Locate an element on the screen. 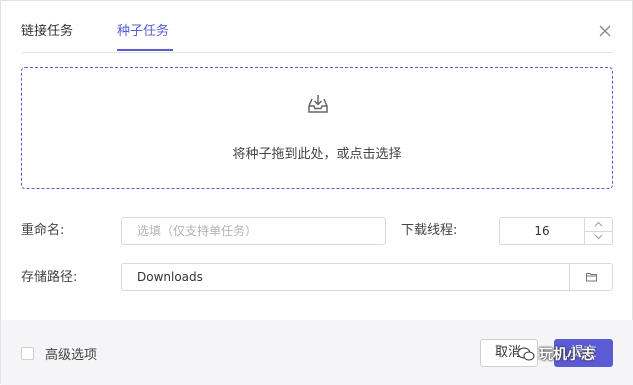  advanced-options-label: 高级选项 is located at coordinates (71, 353).